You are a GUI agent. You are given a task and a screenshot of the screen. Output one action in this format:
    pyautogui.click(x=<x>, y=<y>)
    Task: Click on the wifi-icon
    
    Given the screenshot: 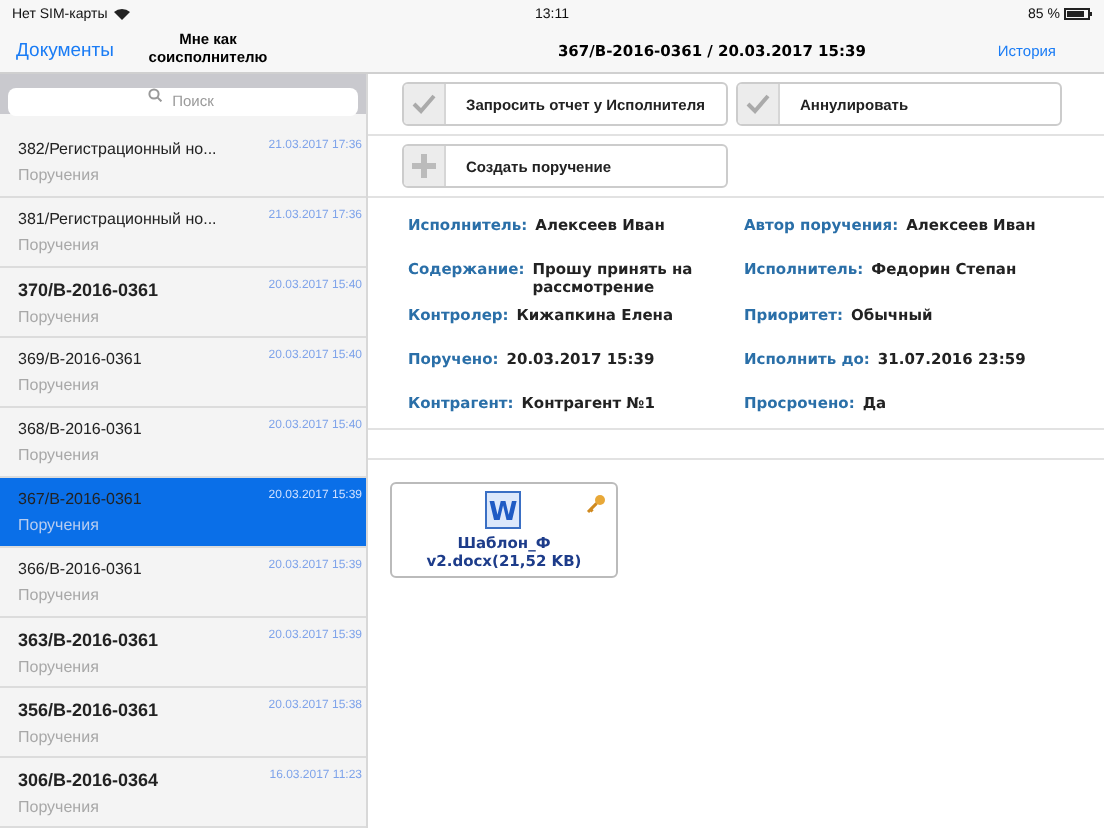 What is the action you would take?
    pyautogui.click(x=121, y=14)
    